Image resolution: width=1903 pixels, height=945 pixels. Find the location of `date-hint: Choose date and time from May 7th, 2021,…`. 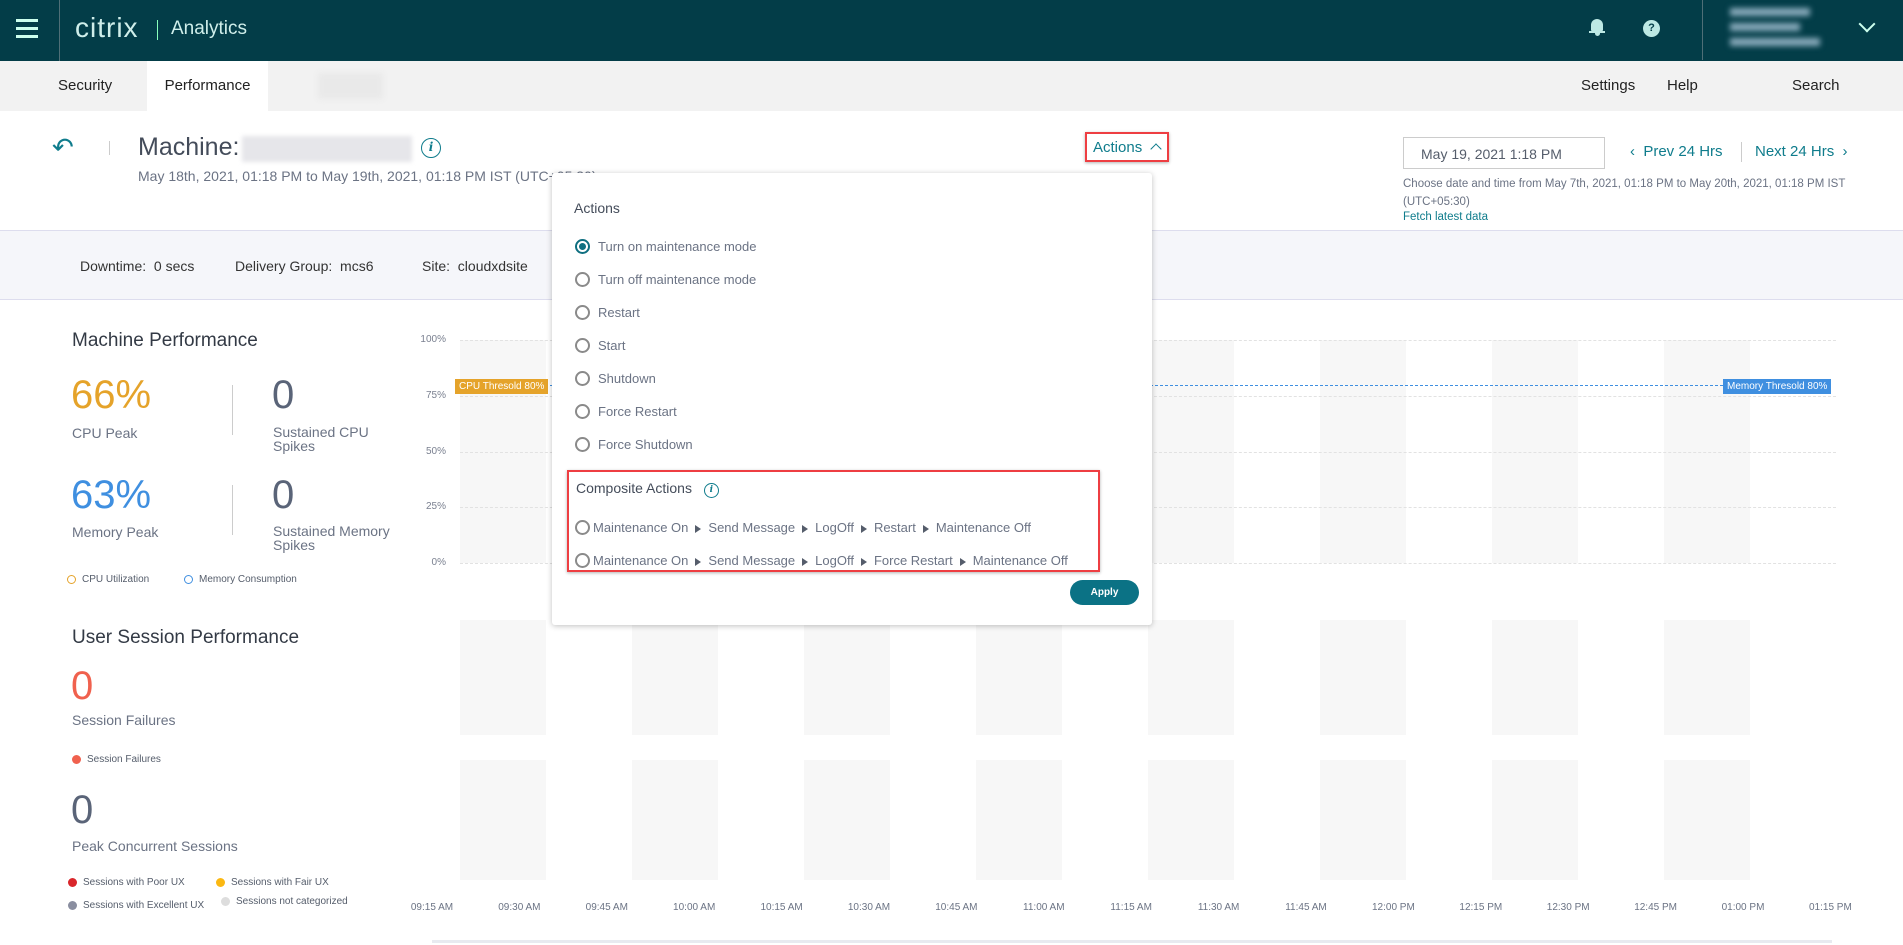

date-hint: Choose date and time from May 7th, 2021,… is located at coordinates (1624, 193).